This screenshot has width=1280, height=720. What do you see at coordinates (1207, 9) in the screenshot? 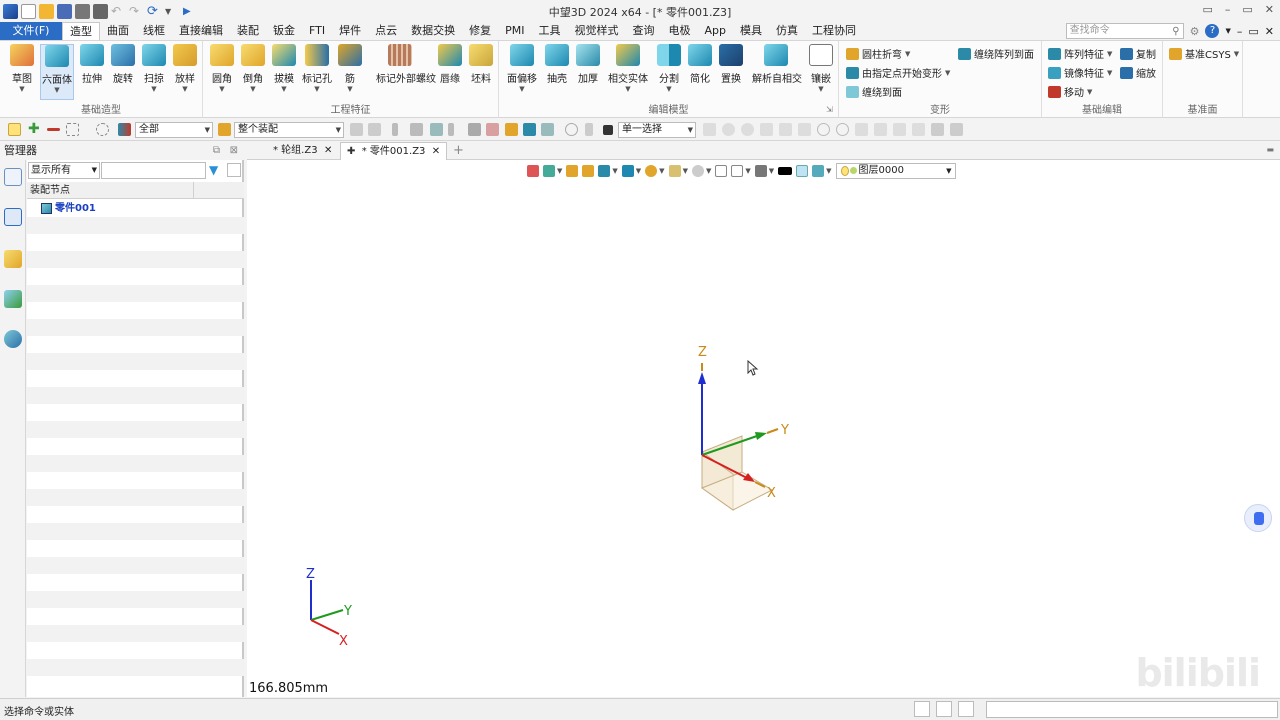
I see `restore-icon: ▭` at bounding box center [1207, 9].